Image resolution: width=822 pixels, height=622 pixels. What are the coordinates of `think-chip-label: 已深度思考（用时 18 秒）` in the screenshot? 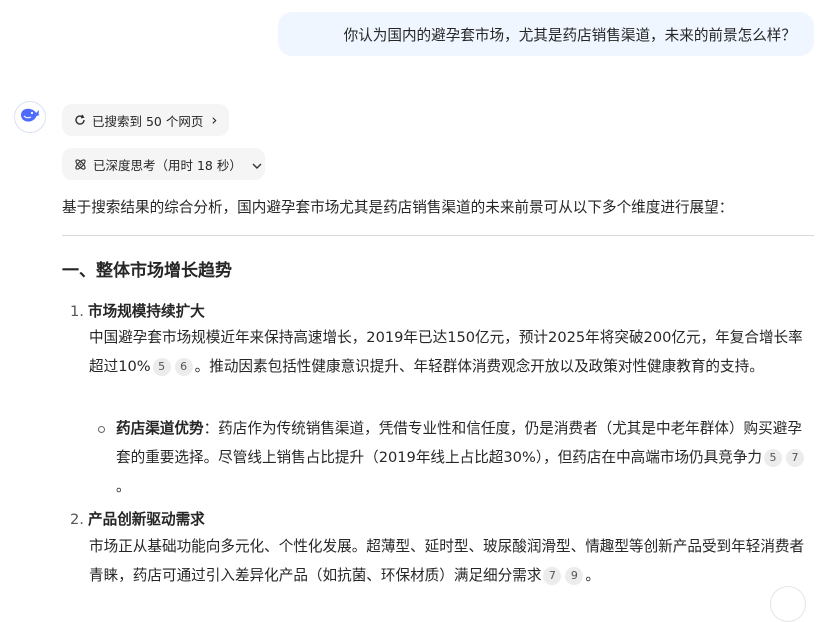 It's located at (167, 165).